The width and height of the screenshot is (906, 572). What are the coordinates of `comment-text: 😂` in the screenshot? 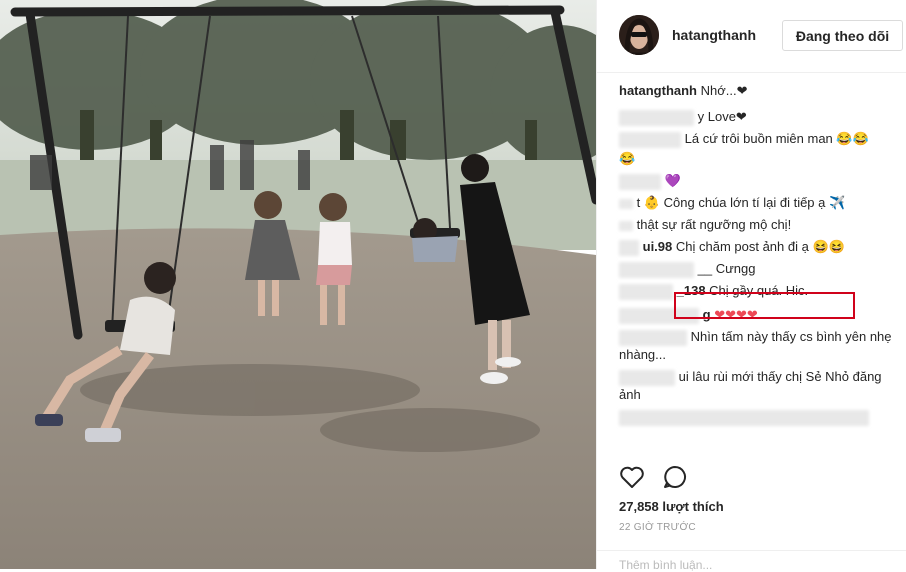 It's located at (627, 158).